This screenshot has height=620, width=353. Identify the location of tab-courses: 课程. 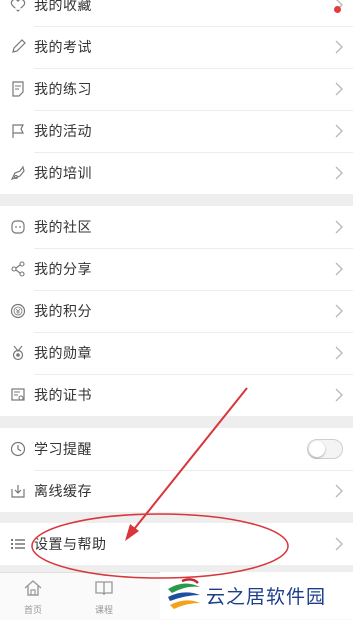
(104, 597).